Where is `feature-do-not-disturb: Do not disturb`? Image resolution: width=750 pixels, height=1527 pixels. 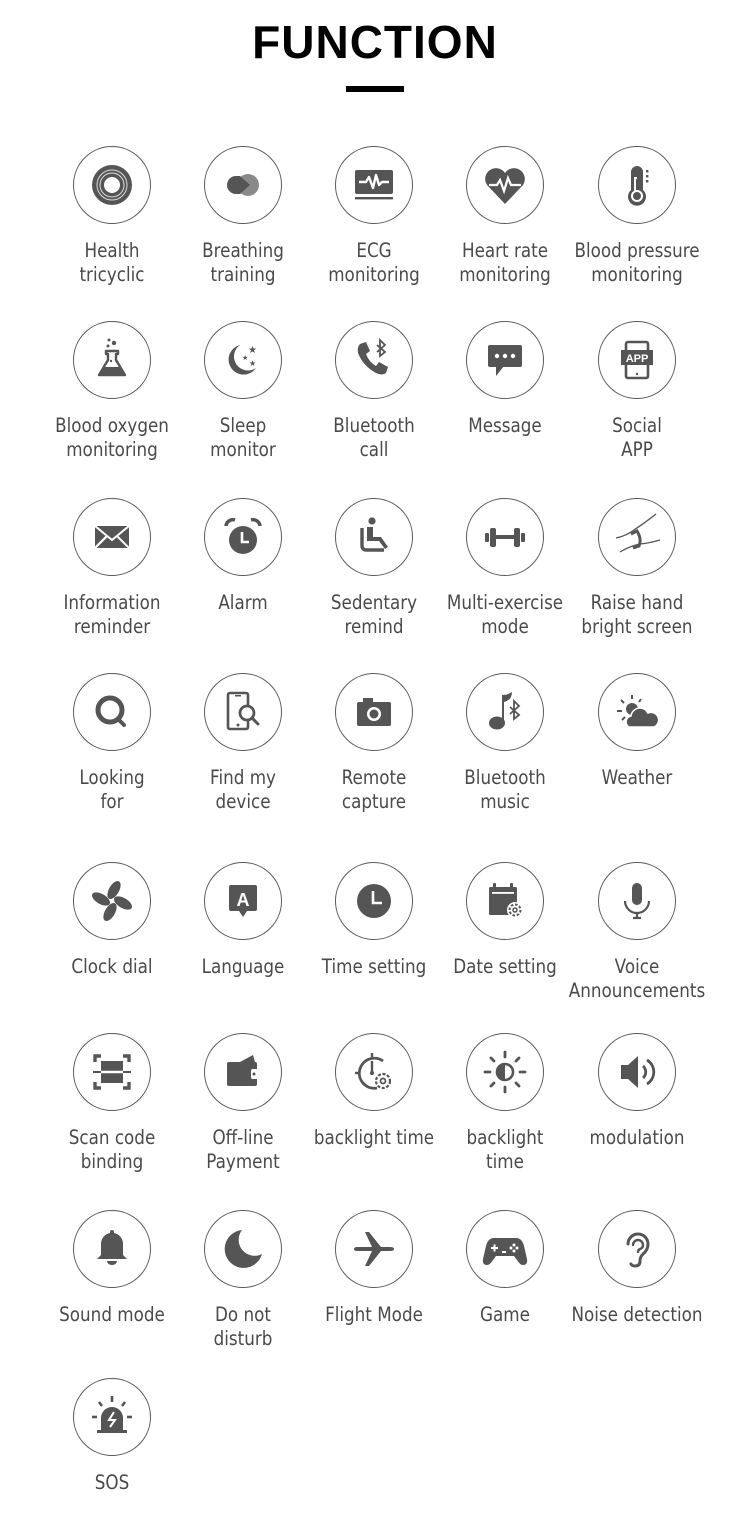 feature-do-not-disturb: Do not disturb is located at coordinates (243, 1280).